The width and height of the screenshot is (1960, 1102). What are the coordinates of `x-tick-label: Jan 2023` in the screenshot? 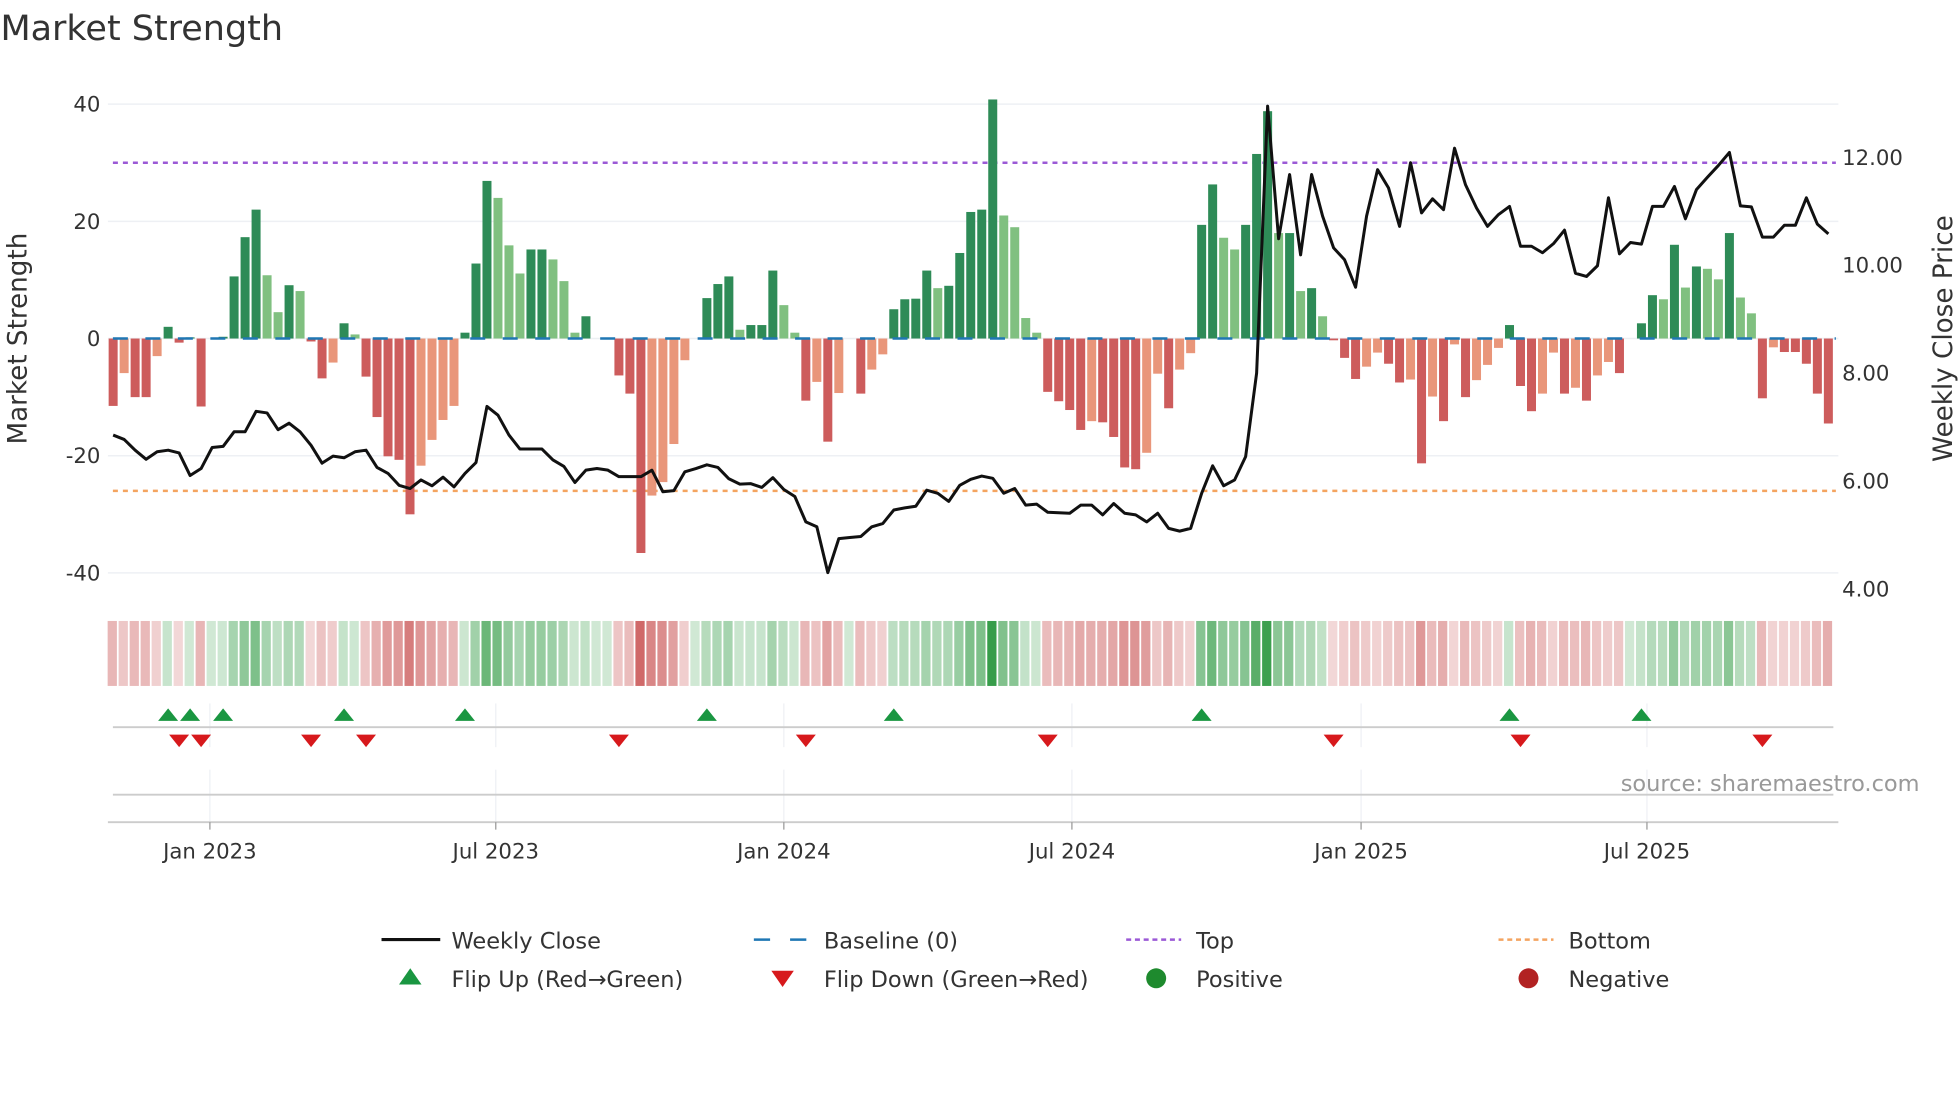 It's located at (209, 851).